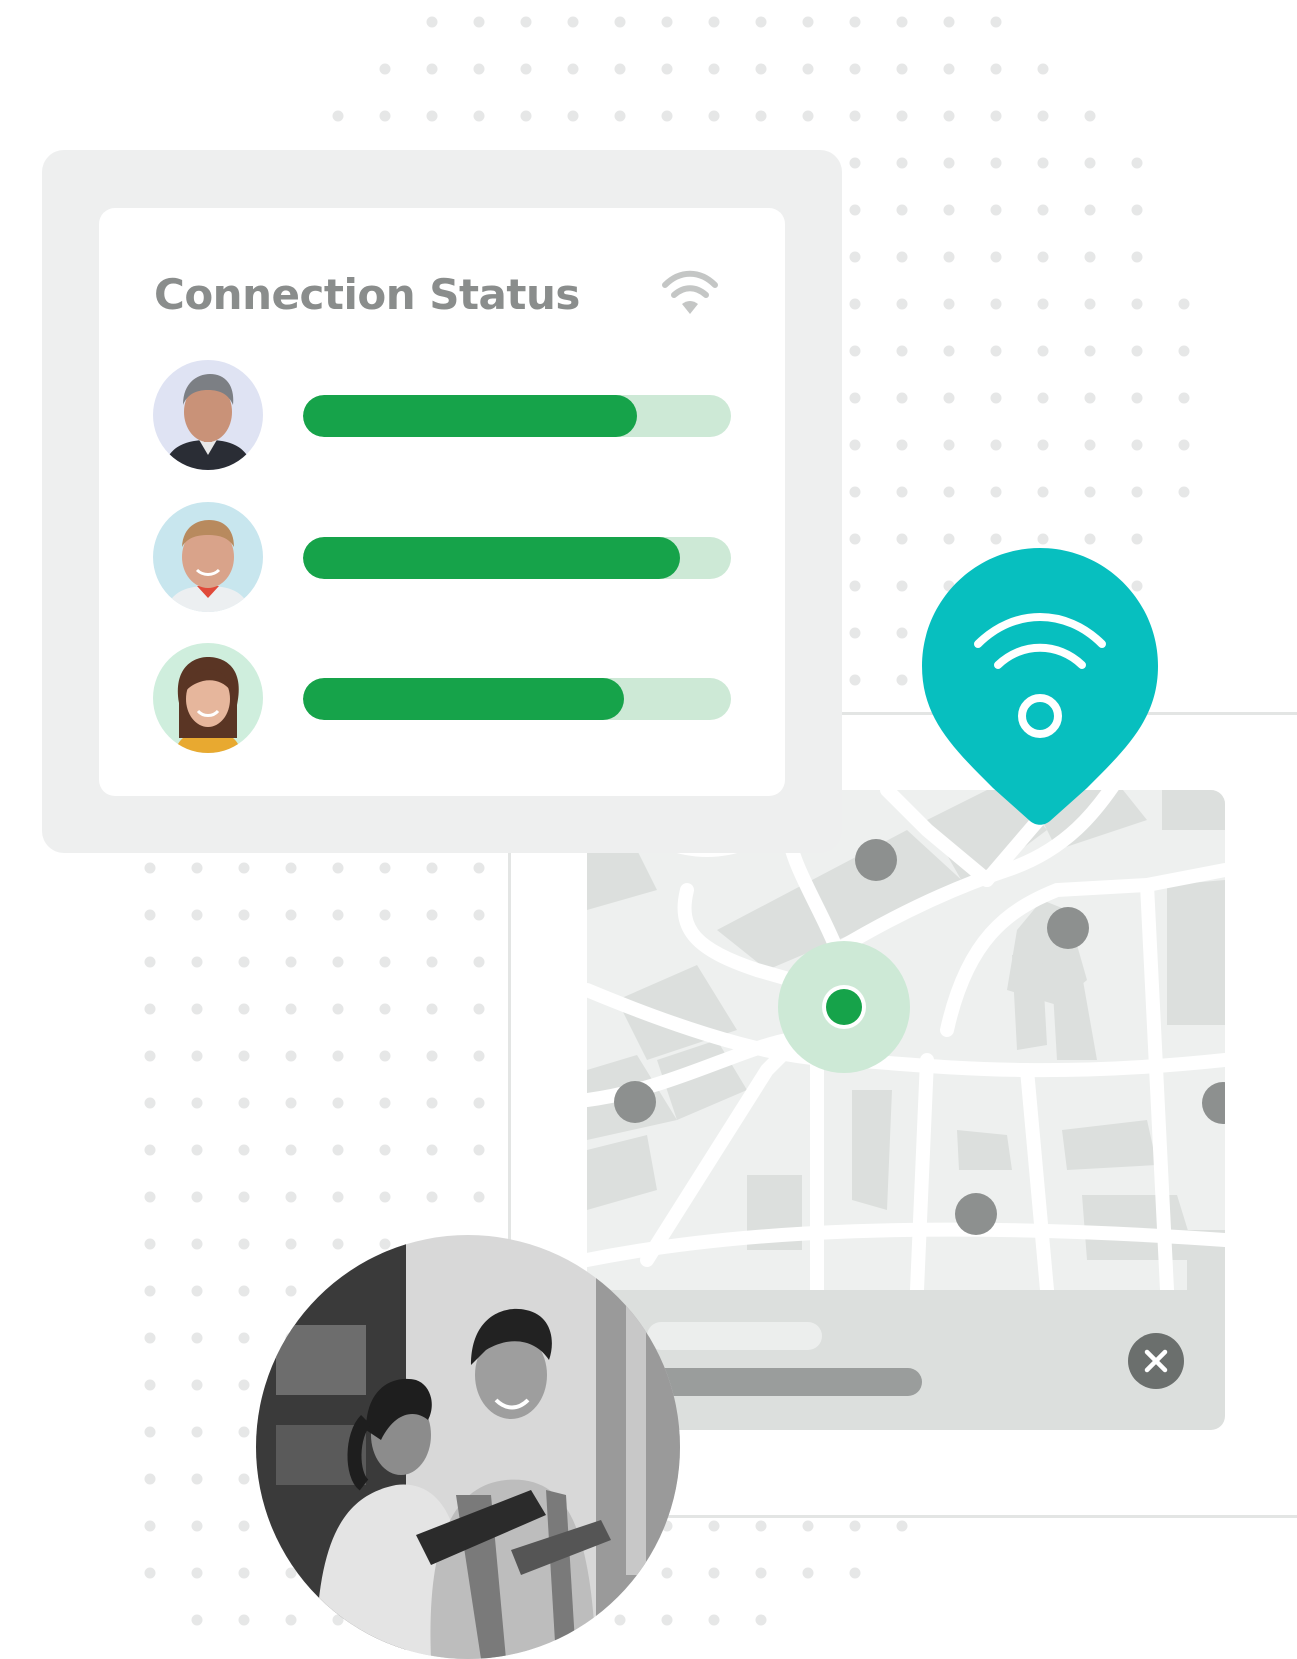 Image resolution: width=1297 pixels, height=1659 pixels. Describe the element at coordinates (208, 557) in the screenshot. I see `man-smiling-avatar` at that location.